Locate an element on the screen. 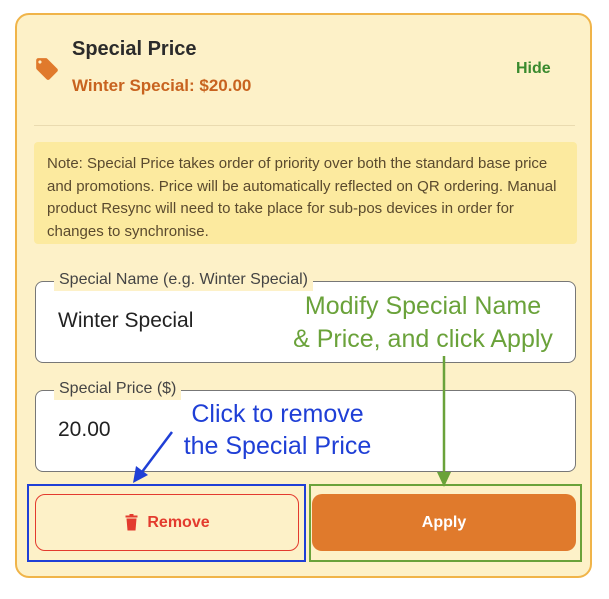 This screenshot has height=599, width=609. apply-arrow-head is located at coordinates (444, 479).